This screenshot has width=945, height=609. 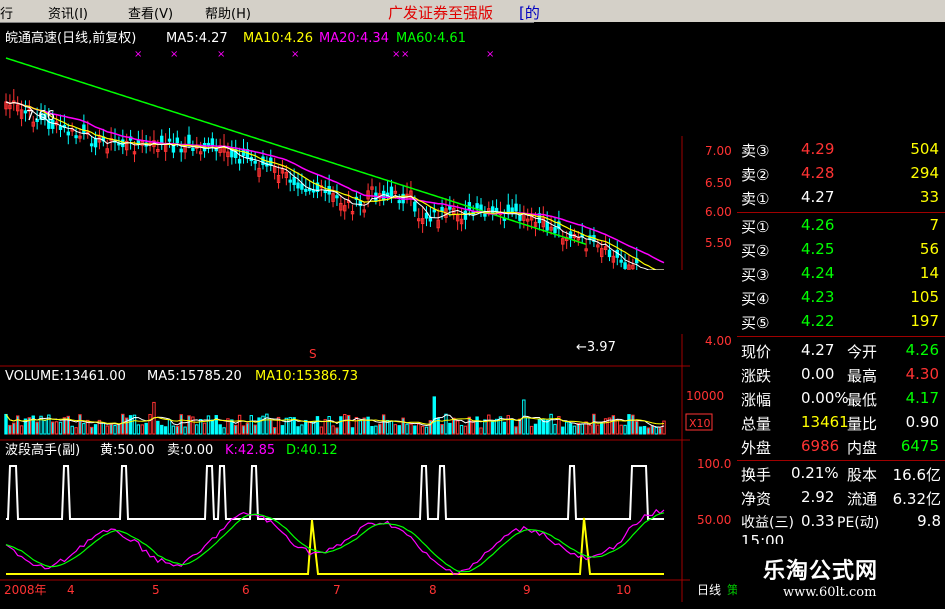 I want to click on buy-price: 4.24, so click(x=818, y=273).